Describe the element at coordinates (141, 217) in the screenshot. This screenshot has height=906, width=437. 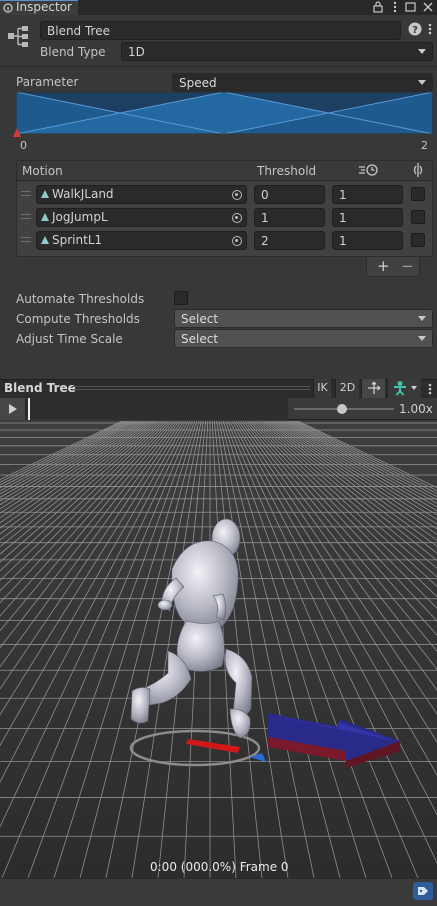
I see `motion-clip-field: JogJumpL` at that location.